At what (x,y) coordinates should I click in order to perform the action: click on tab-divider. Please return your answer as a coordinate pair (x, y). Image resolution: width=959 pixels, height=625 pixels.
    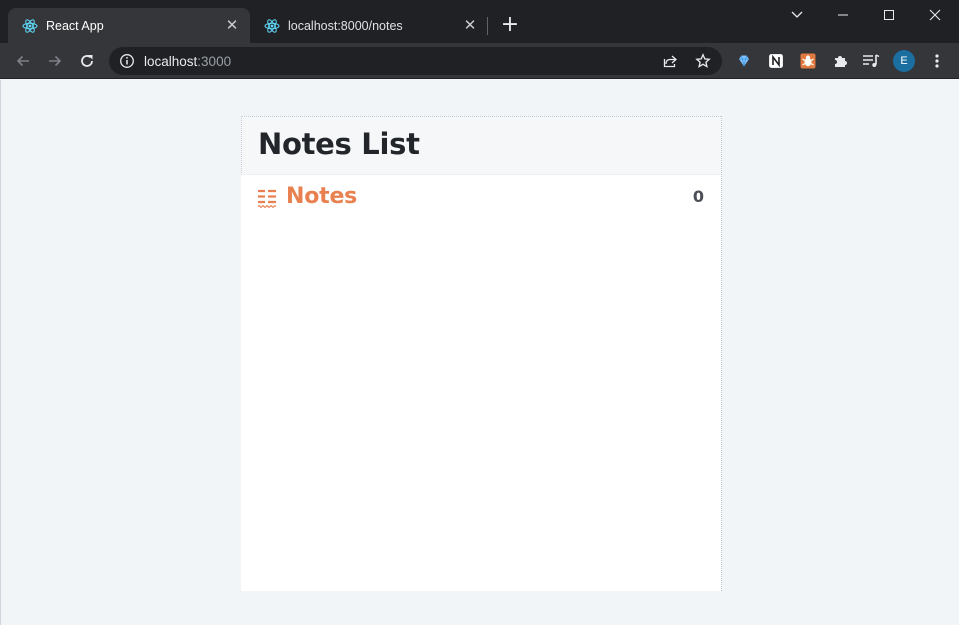
    Looking at the image, I should click on (487, 26).